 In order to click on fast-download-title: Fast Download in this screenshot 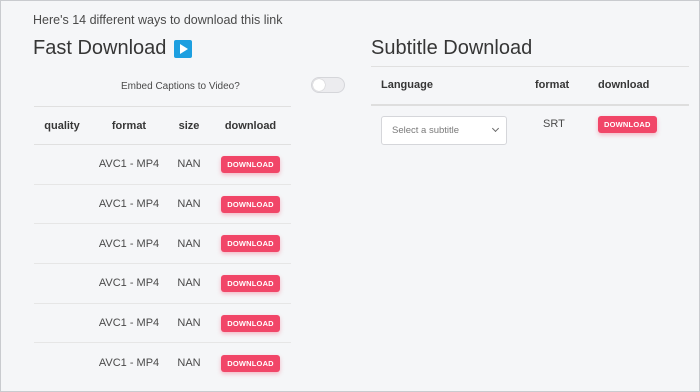, I will do `click(113, 48)`.